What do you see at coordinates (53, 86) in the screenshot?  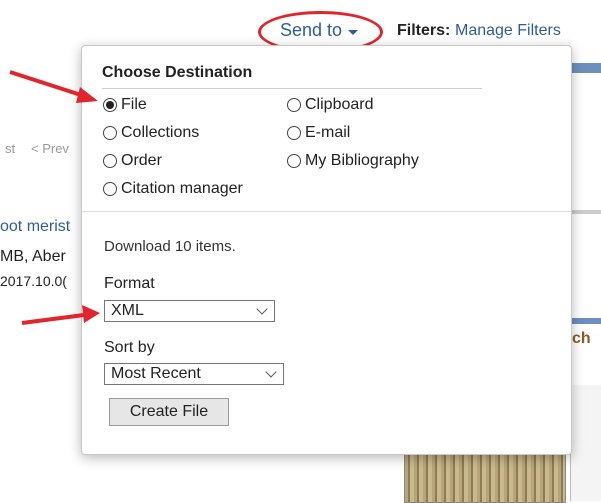 I see `arrow-to-file-icon` at bounding box center [53, 86].